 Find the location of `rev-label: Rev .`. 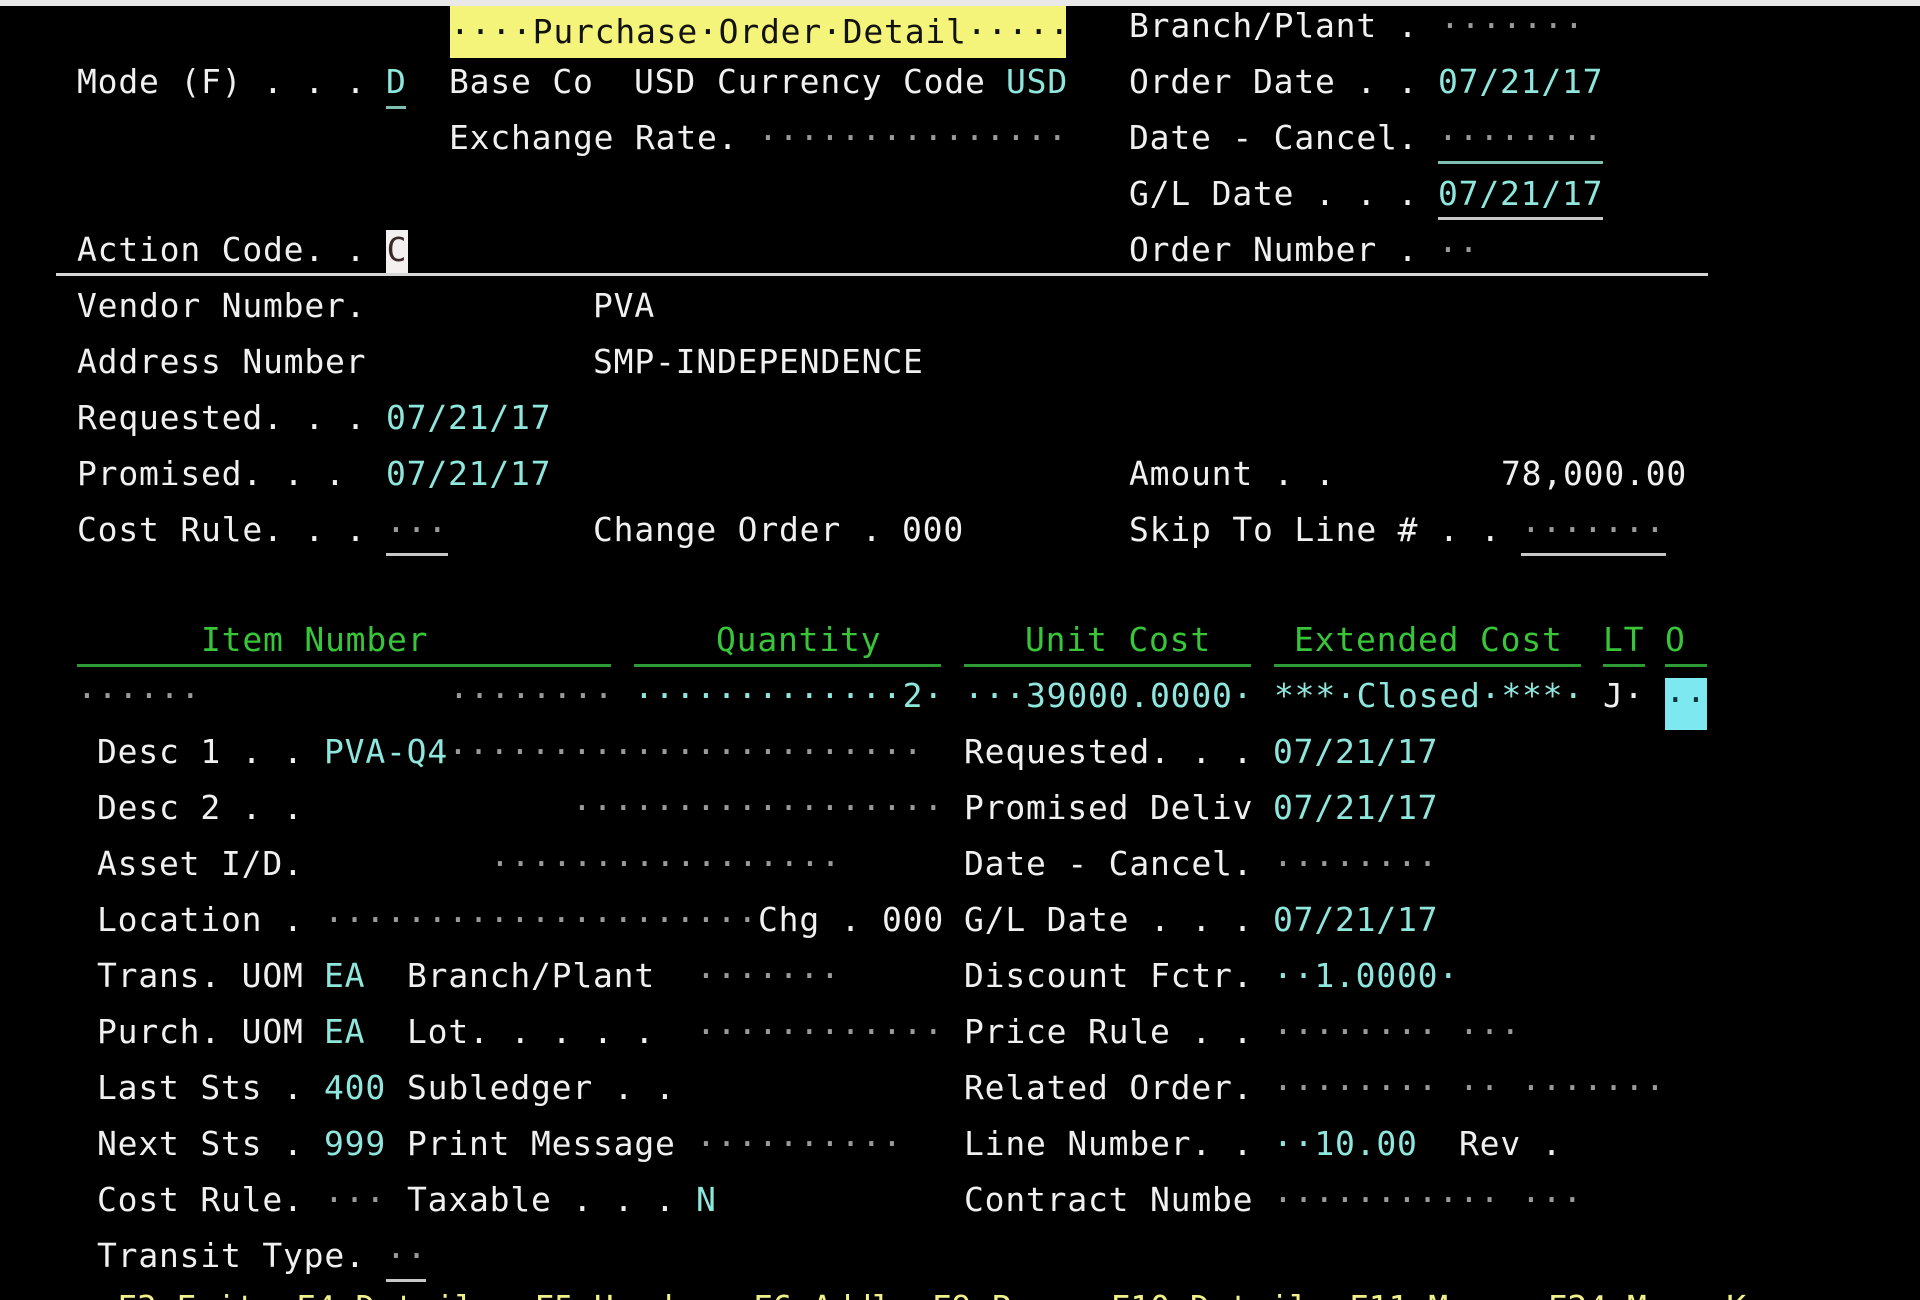

rev-label: Rev . is located at coordinates (1511, 1143).